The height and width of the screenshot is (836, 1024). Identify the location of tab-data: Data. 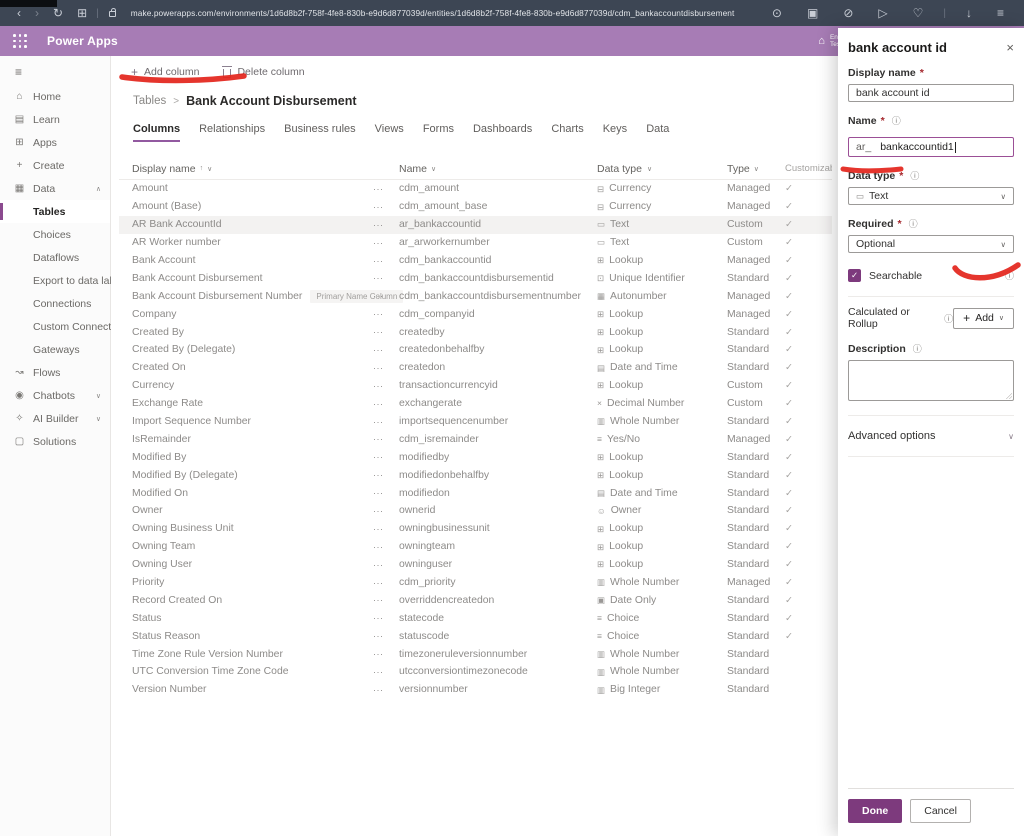
(657, 132).